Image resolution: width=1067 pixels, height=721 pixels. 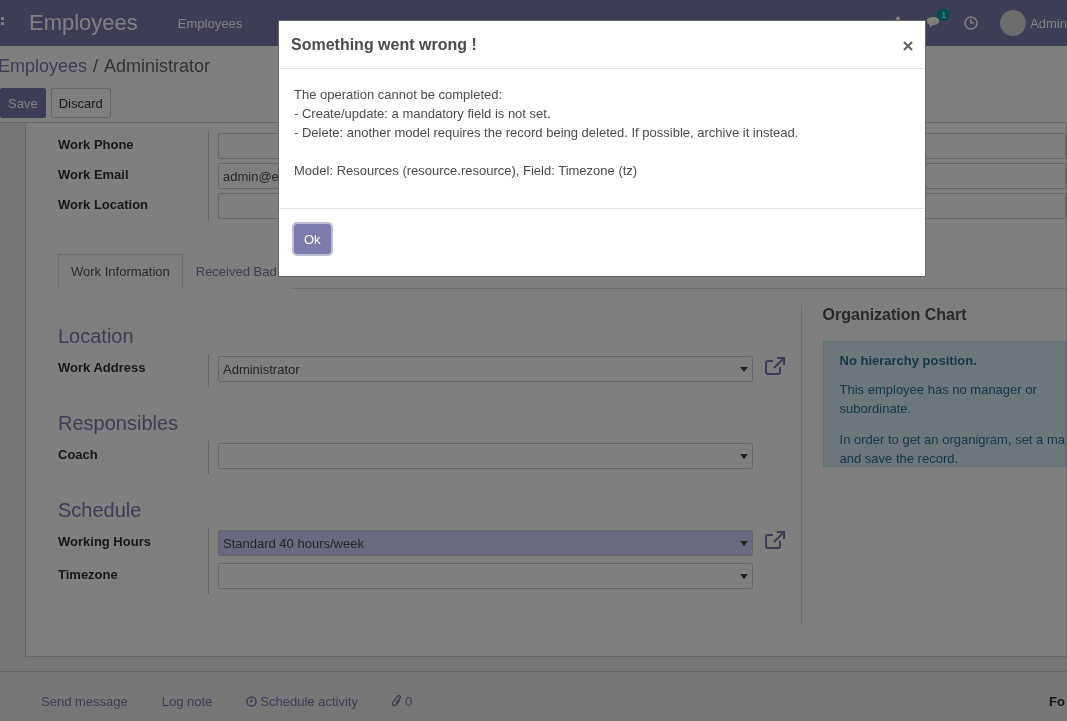 I want to click on follow-button: Fo, so click(x=1057, y=701).